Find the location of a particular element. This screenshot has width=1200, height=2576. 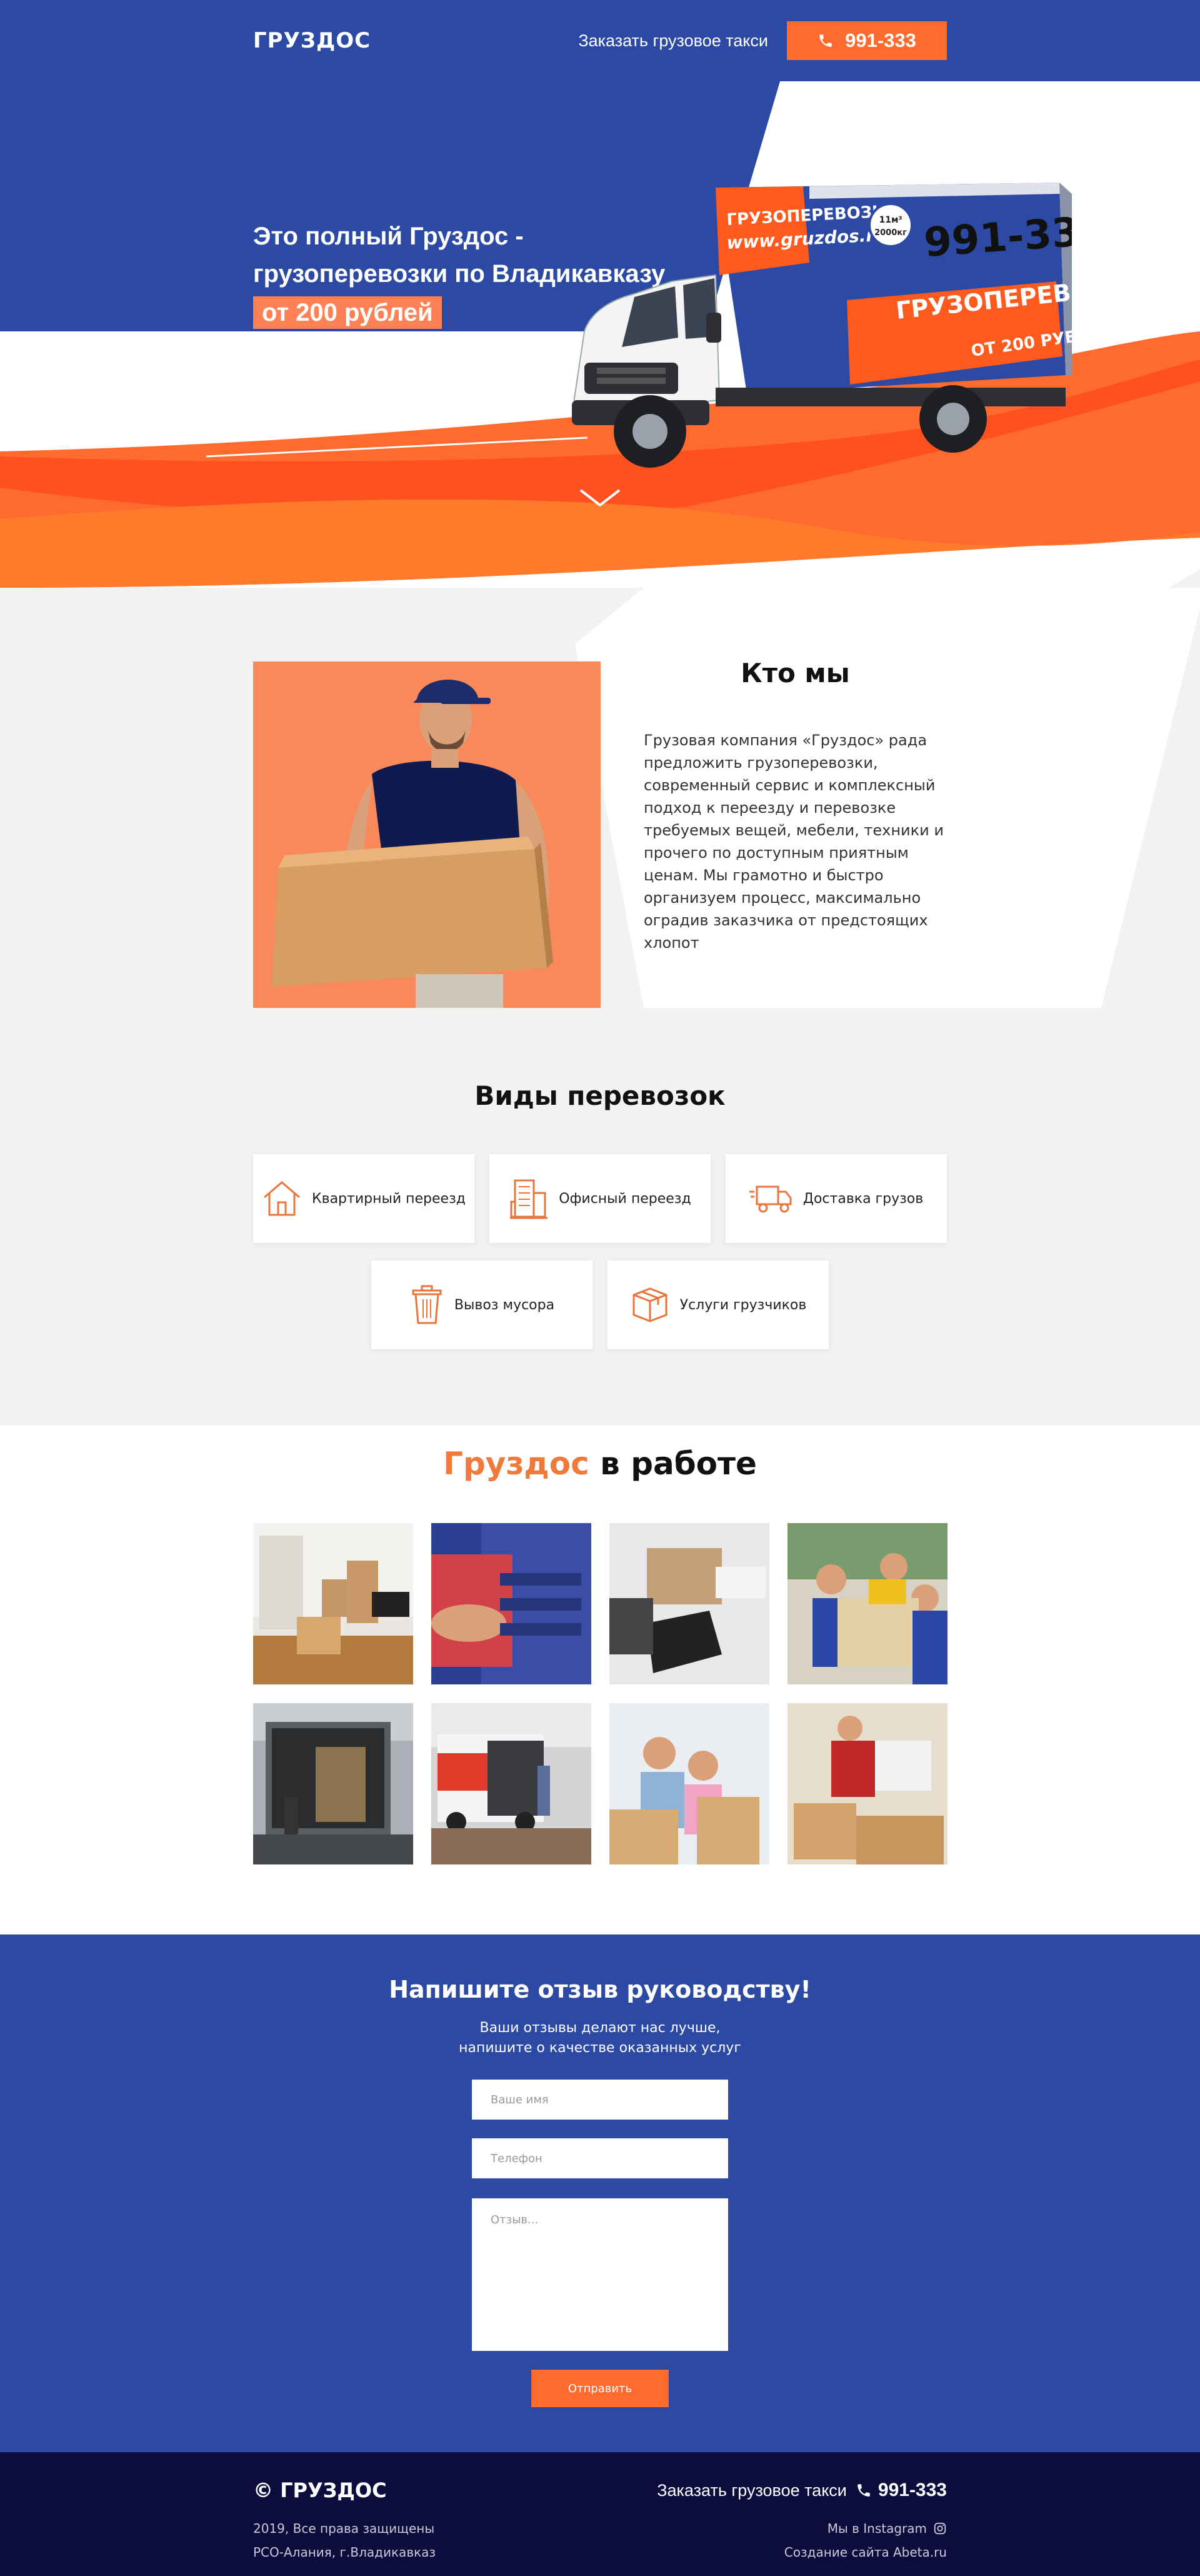

office-building-icon is located at coordinates (529, 1199).